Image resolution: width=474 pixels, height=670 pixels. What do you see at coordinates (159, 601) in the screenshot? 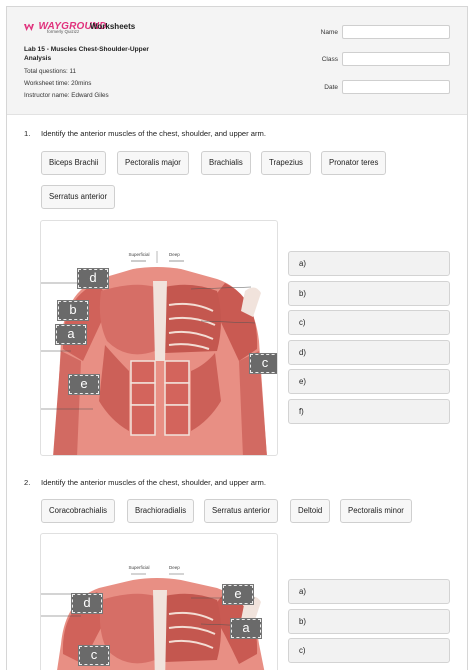
I see `q2-anatomy-image: Superficial Deep d e a c` at bounding box center [159, 601].